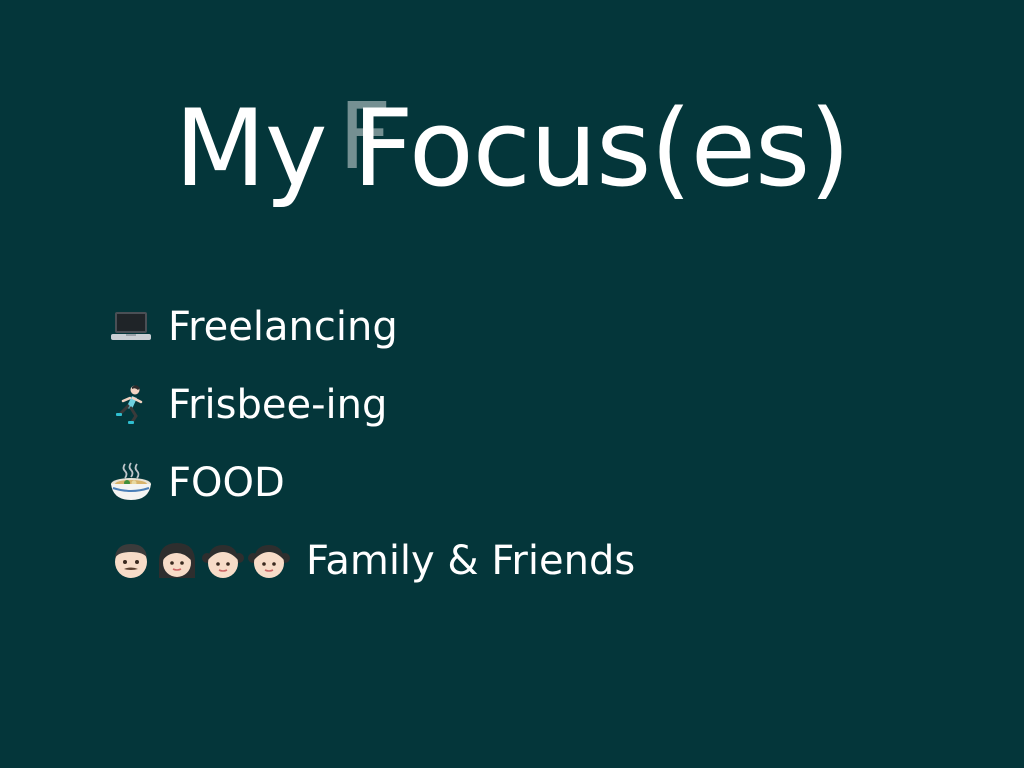 The image size is (1024, 768). What do you see at coordinates (365, 136) in the screenshot?
I see `title-ghost-letter: F` at bounding box center [365, 136].